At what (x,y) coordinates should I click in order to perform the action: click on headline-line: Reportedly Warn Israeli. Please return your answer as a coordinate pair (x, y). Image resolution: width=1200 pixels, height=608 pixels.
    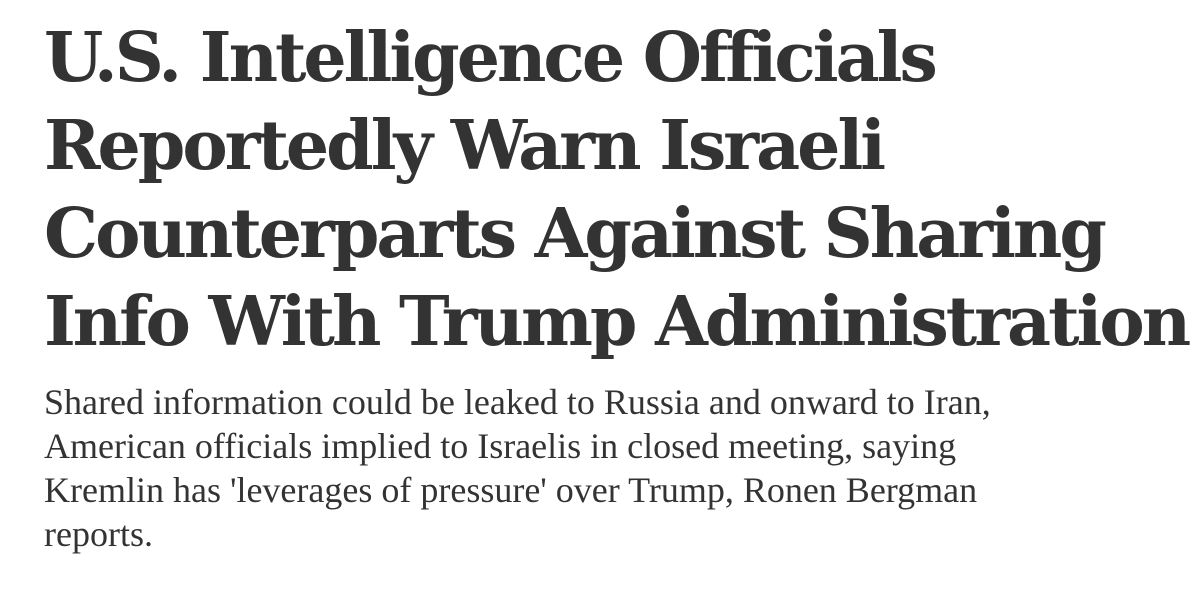
    Looking at the image, I should click on (465, 146).